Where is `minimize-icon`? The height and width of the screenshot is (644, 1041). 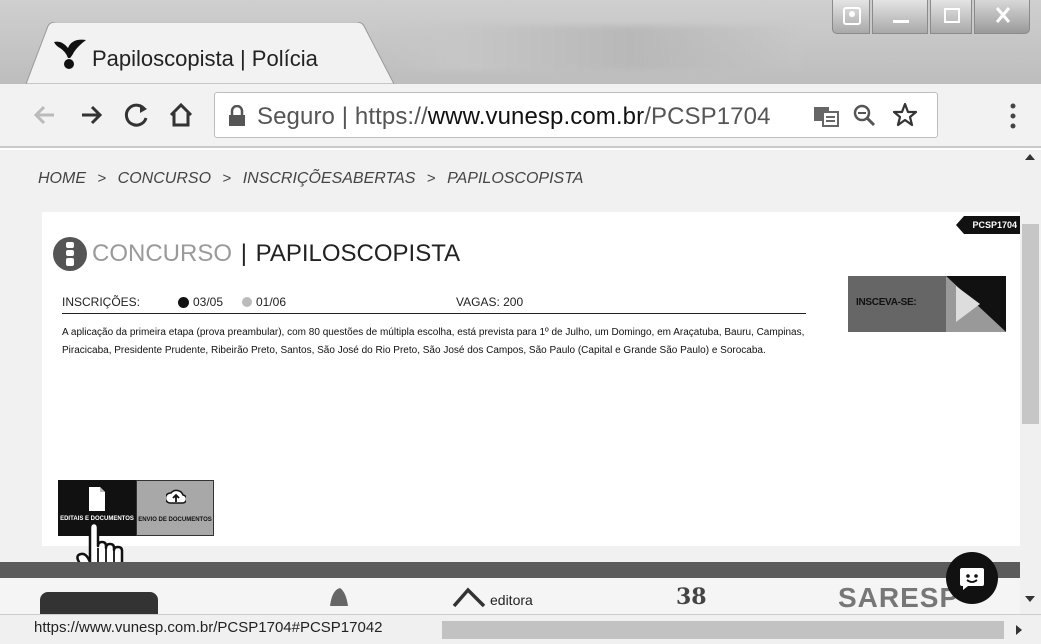
minimize-icon is located at coordinates (901, 21).